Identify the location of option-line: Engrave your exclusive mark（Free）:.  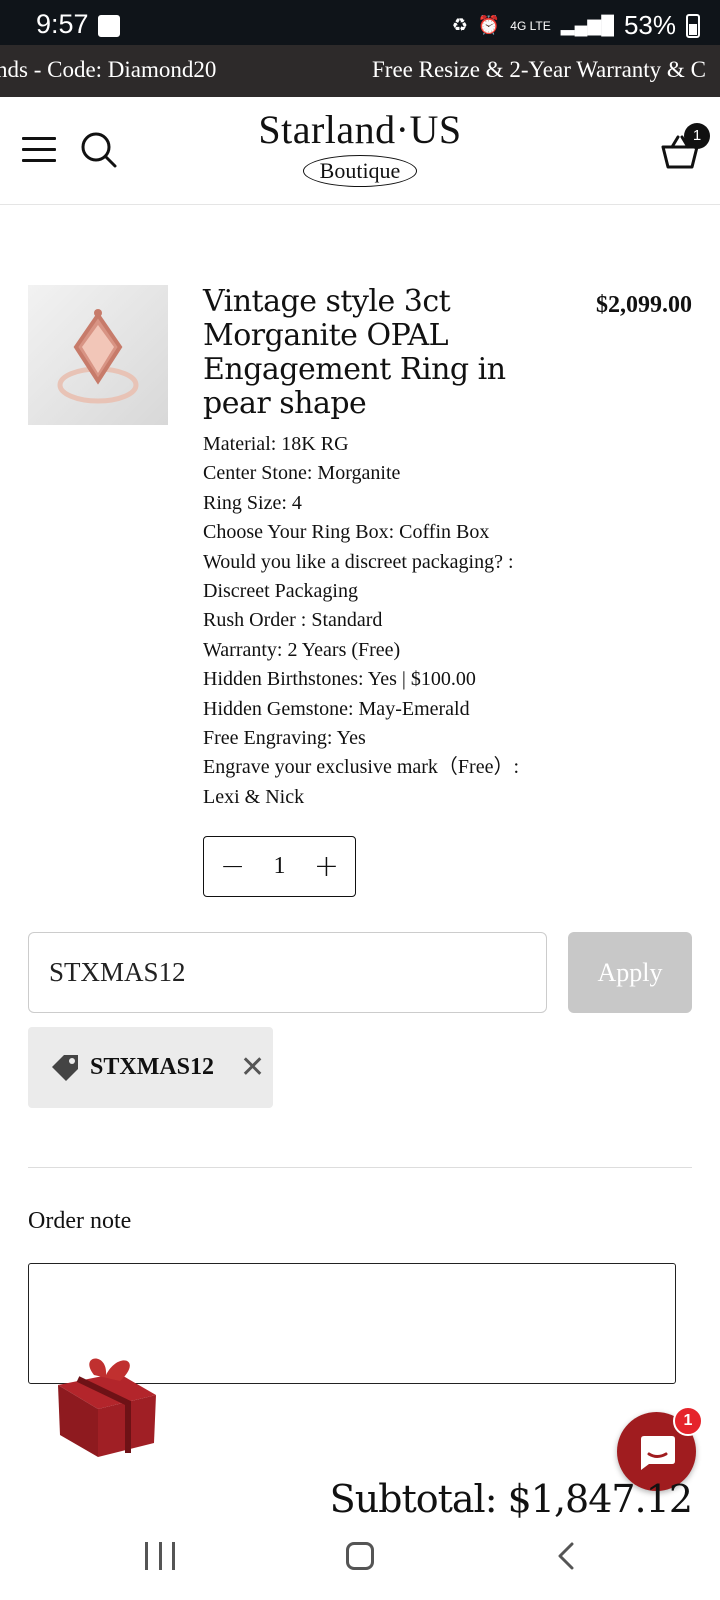
(361, 767).